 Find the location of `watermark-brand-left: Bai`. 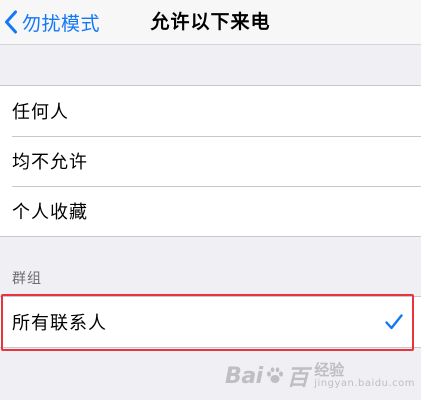

watermark-brand-left: Bai is located at coordinates (244, 376).